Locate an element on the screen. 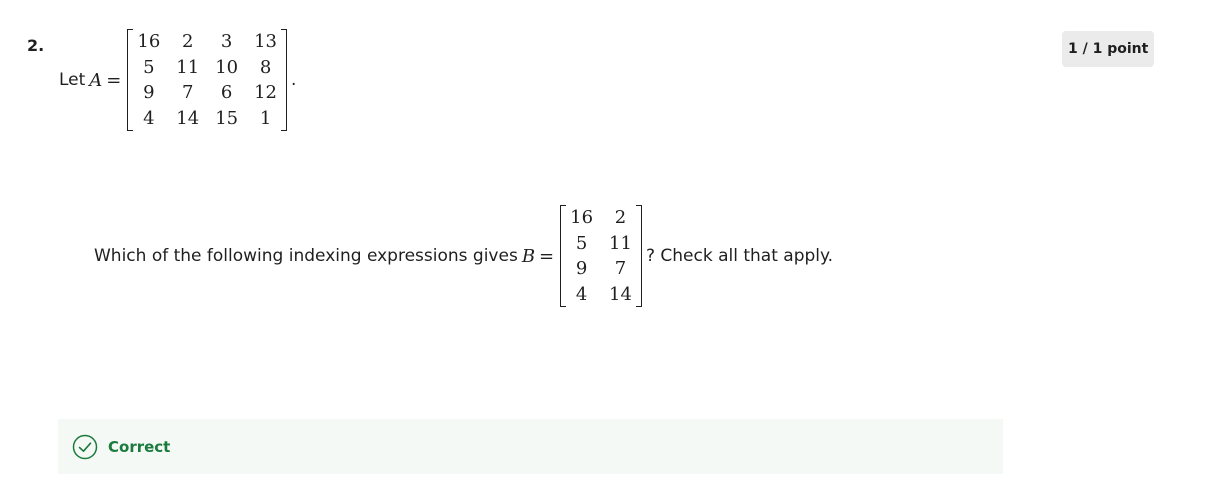 Image resolution: width=1217 pixels, height=504 pixels. check-circle-icon is located at coordinates (85, 447).